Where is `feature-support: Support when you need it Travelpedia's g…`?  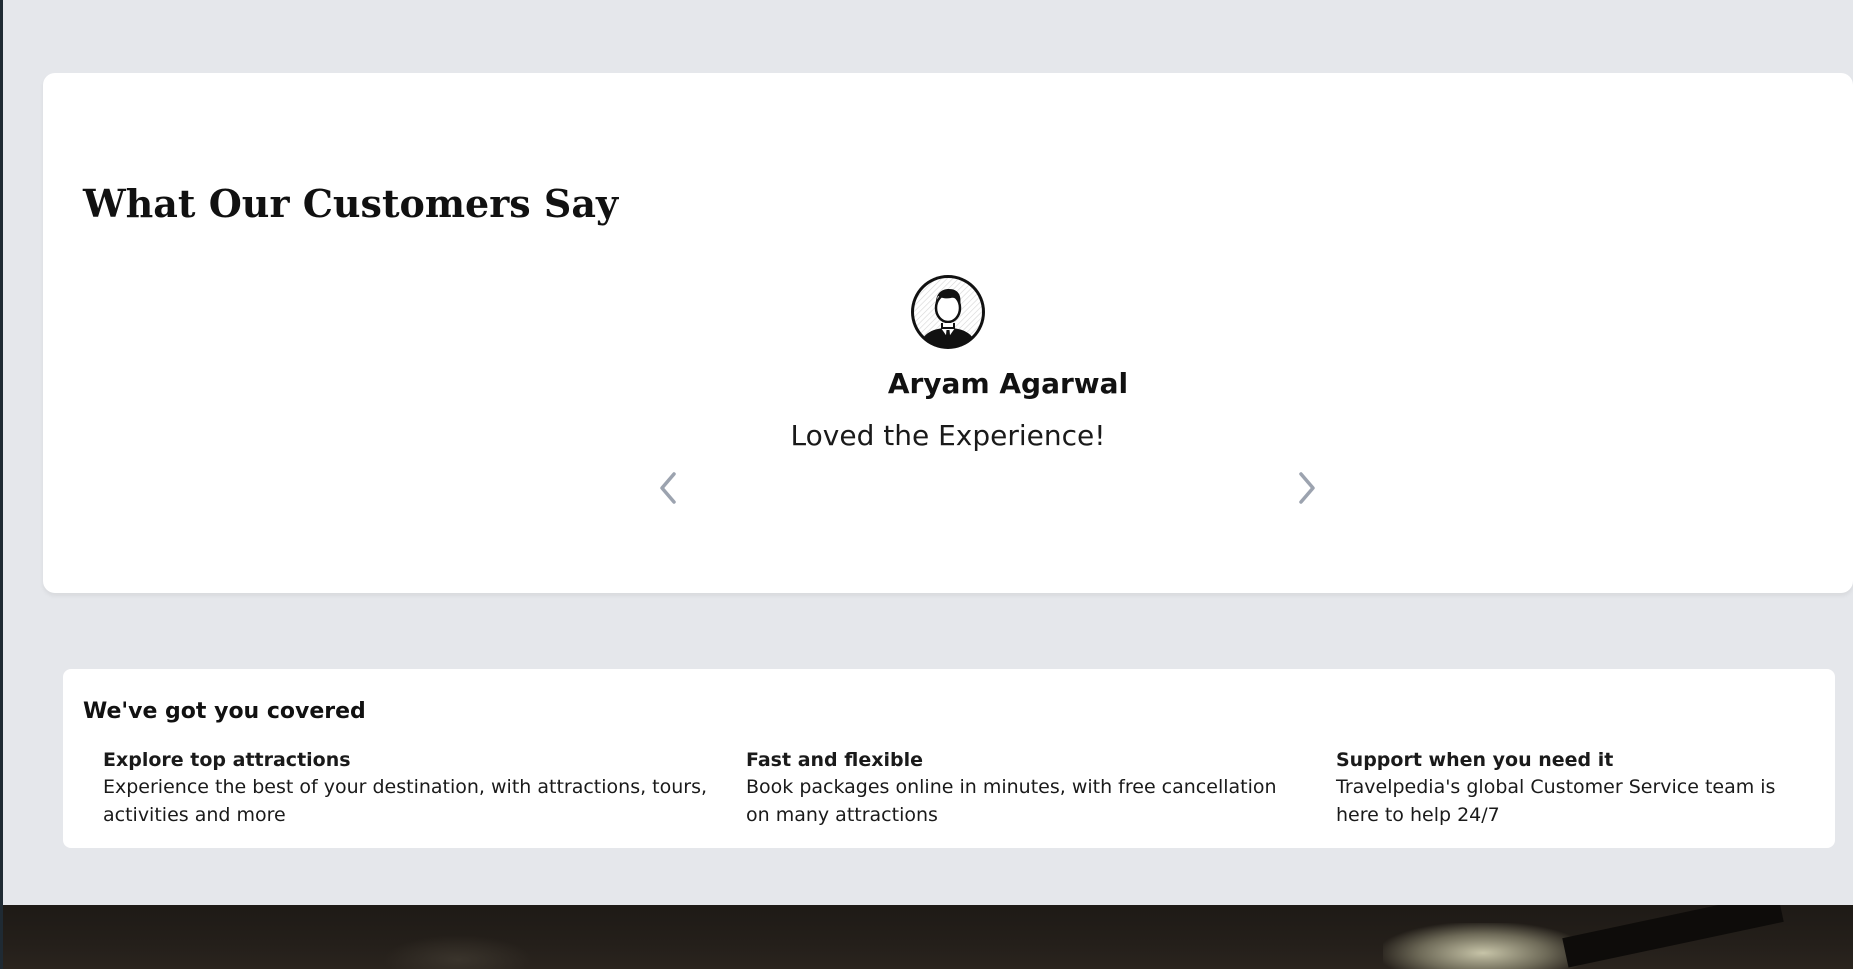 feature-support: Support when you need it Travelpedia's g… is located at coordinates (1576, 788).